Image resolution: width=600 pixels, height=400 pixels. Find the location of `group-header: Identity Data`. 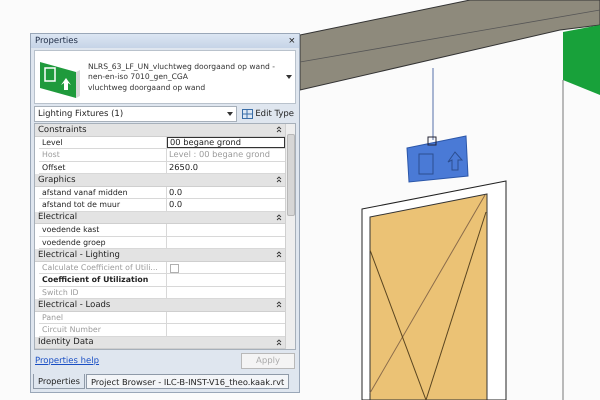

group-header: Identity Data is located at coordinates (160, 342).